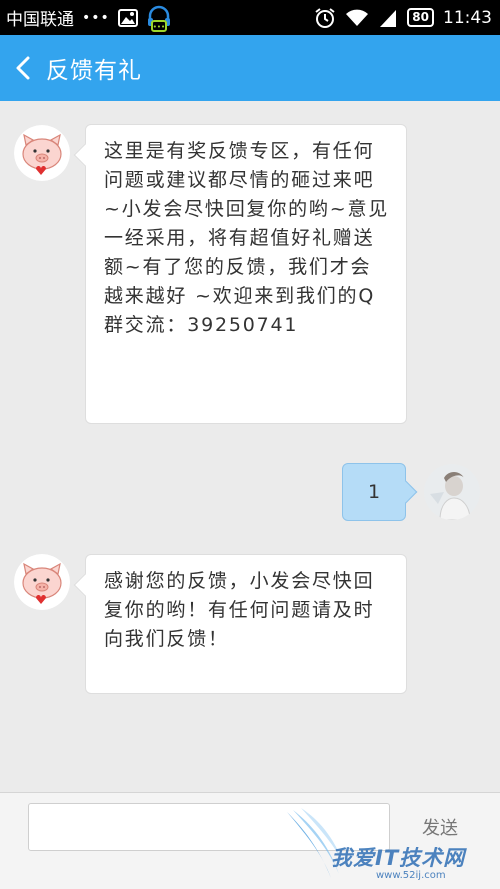 The height and width of the screenshot is (889, 500). I want to click on headset-icon: •••, so click(159, 18).